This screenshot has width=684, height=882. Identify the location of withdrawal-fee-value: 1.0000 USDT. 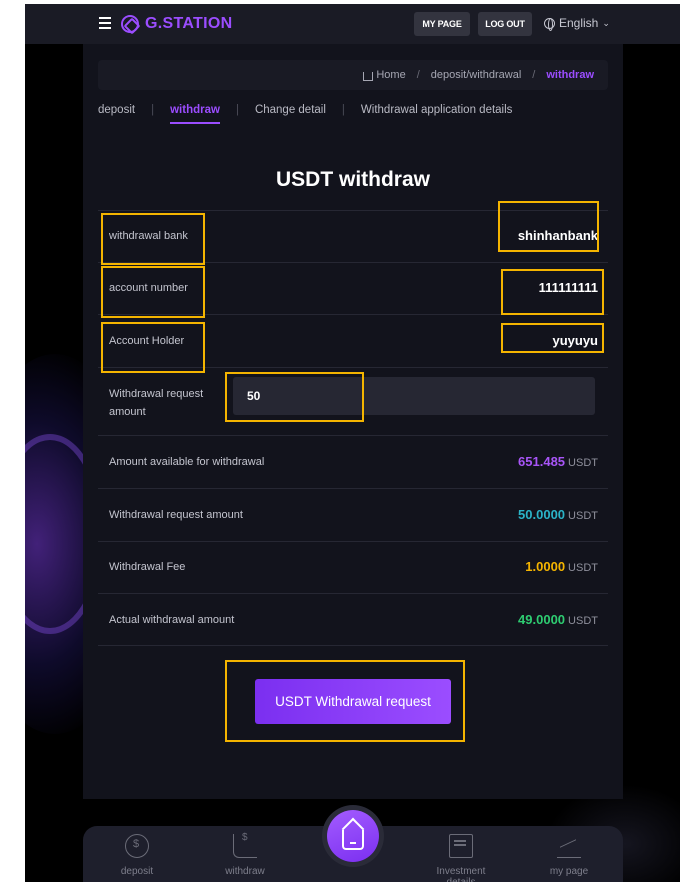
(561, 566).